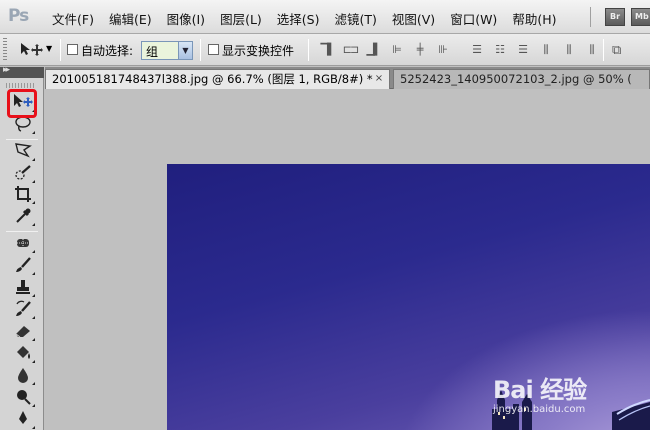 The height and width of the screenshot is (430, 650). Describe the element at coordinates (539, 409) in the screenshot. I see `watermark-sub: jingyan.baidu.com` at that location.